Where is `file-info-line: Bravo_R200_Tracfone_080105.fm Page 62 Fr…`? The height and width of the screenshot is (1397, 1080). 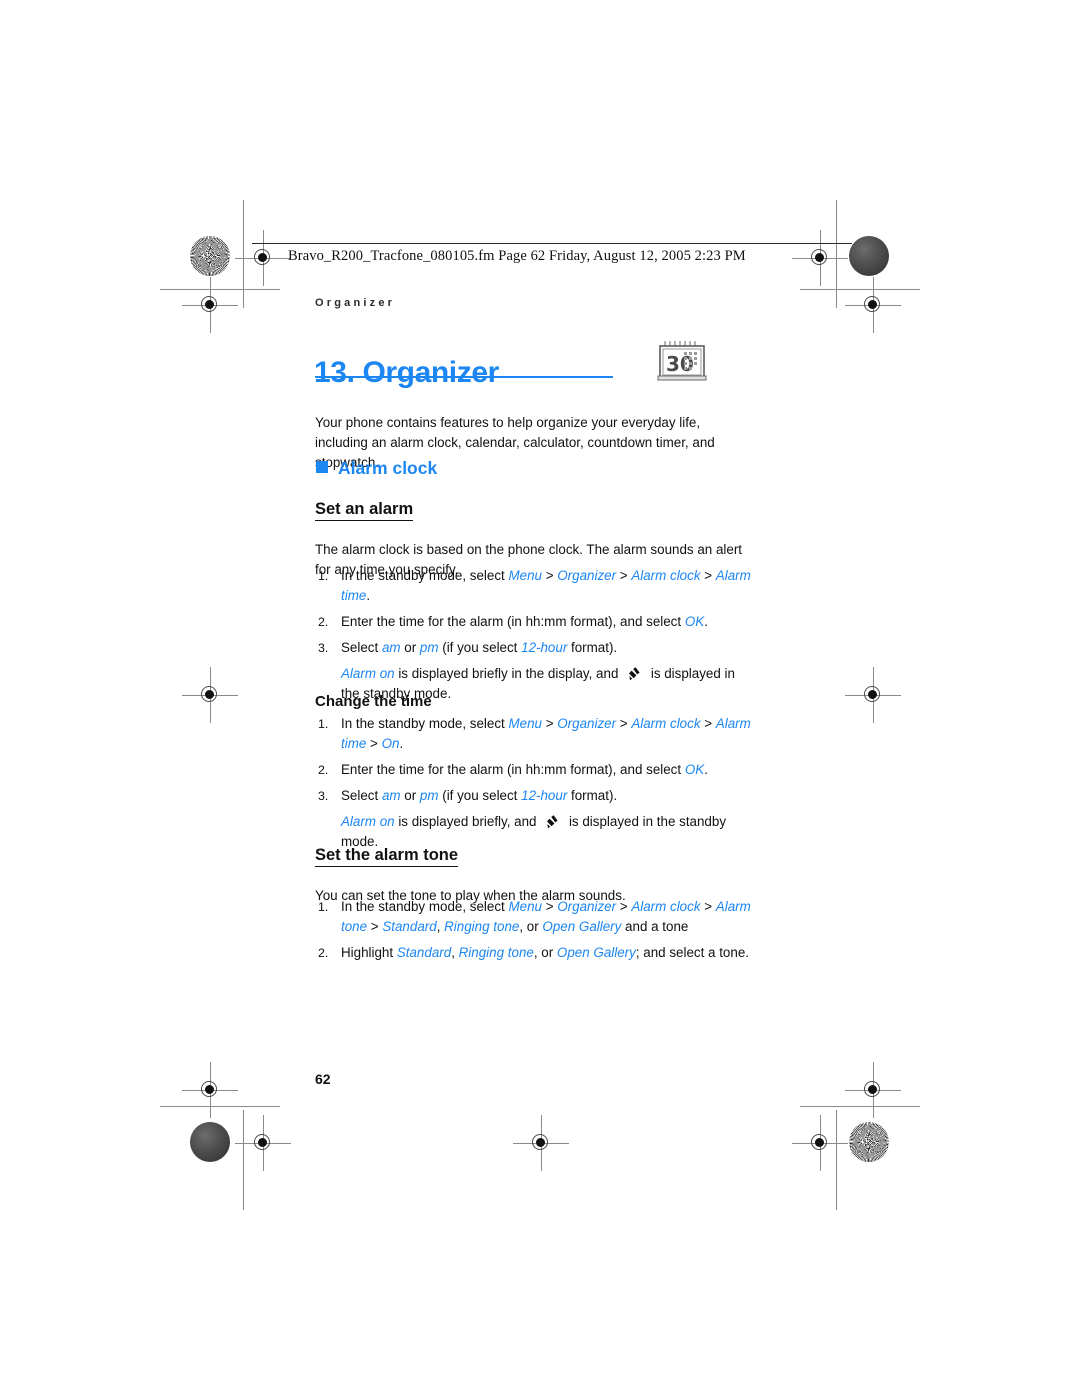 file-info-line: Bravo_R200_Tracfone_080105.fm Page 62 Fr… is located at coordinates (517, 256).